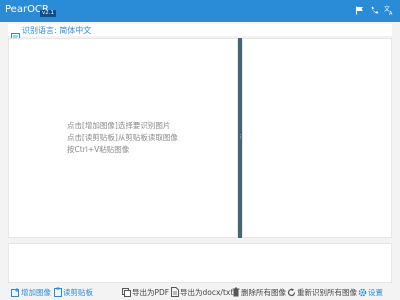 The height and width of the screenshot is (300, 400). What do you see at coordinates (48, 13) in the screenshot?
I see `version-badge: v2.1` at bounding box center [48, 13].